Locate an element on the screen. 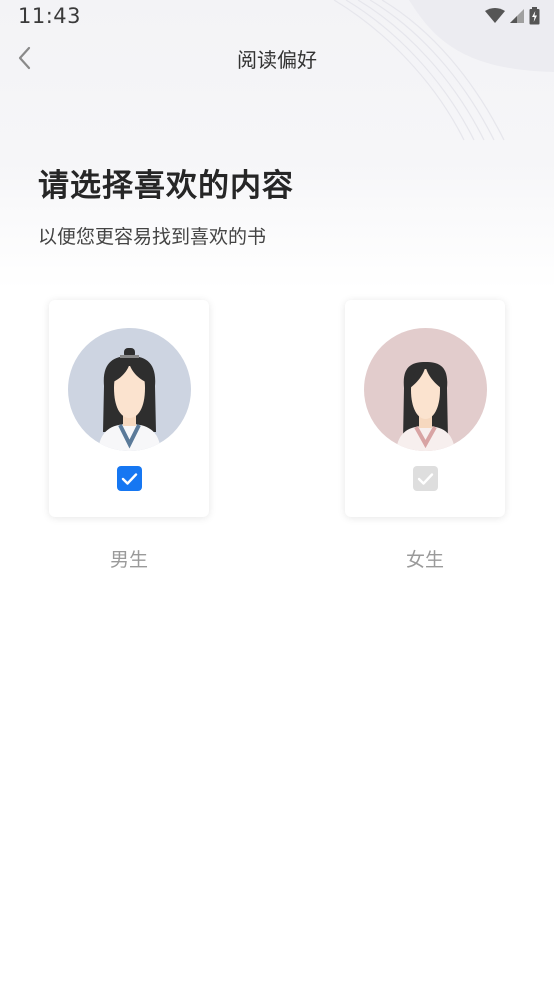  female-avatar is located at coordinates (425, 389).